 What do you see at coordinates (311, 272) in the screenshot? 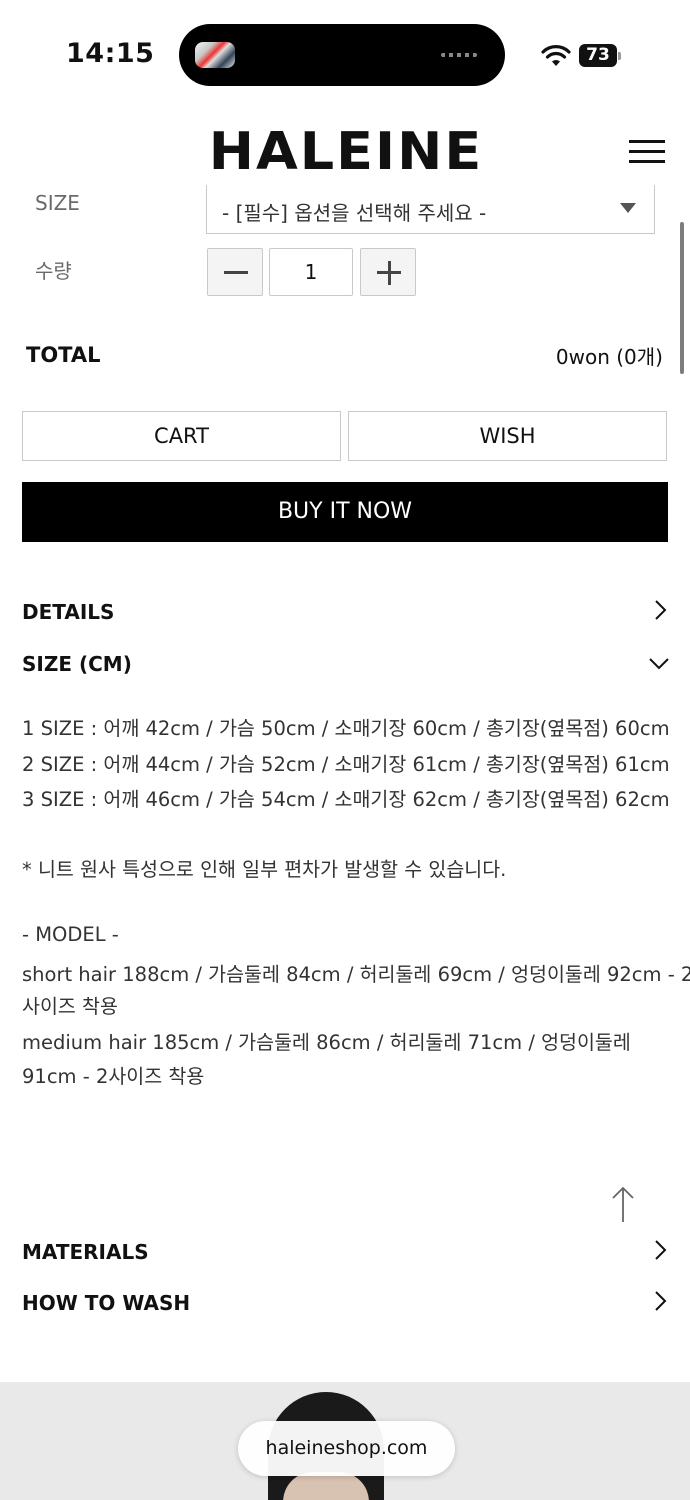
I see `quantity-input: 1` at bounding box center [311, 272].